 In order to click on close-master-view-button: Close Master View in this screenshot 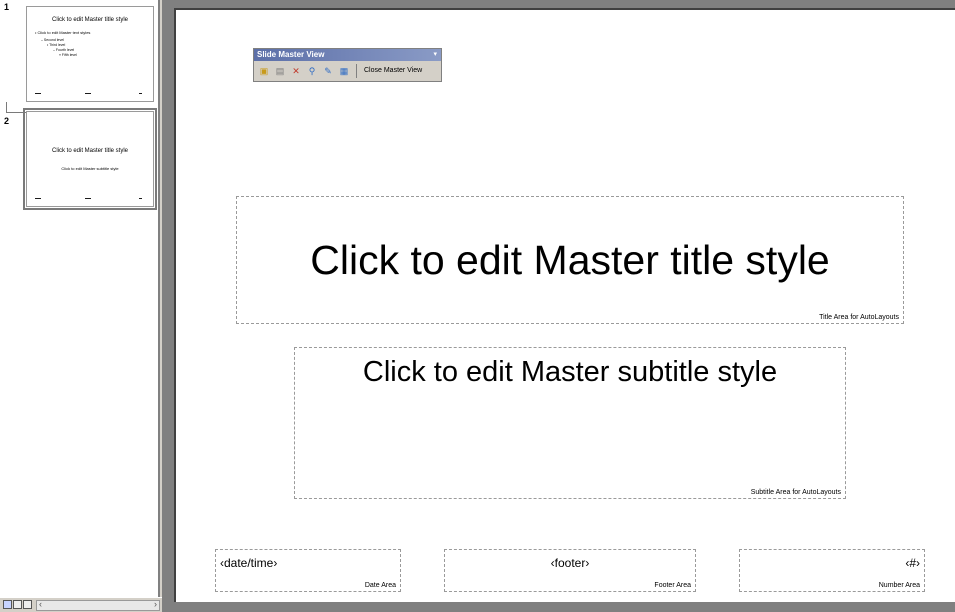, I will do `click(393, 71)`.